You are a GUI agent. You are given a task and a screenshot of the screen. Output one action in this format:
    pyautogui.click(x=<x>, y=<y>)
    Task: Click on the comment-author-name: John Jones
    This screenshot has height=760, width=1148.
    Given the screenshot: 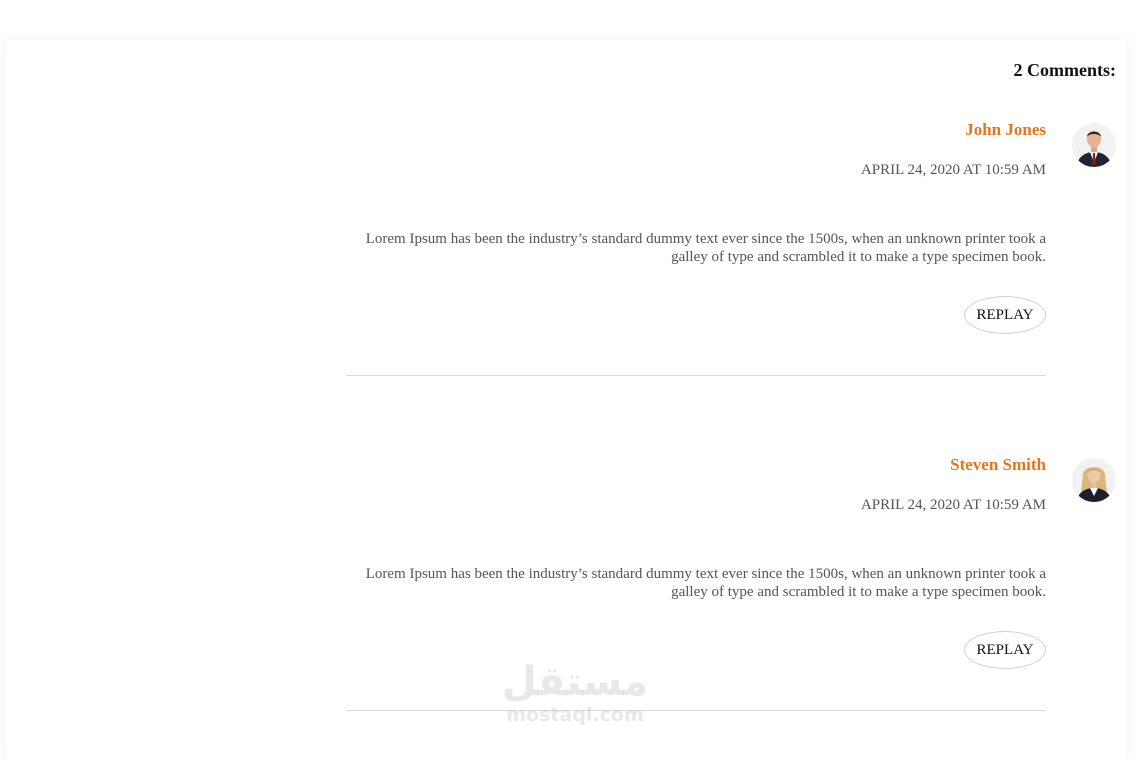 What is the action you would take?
    pyautogui.click(x=1005, y=130)
    